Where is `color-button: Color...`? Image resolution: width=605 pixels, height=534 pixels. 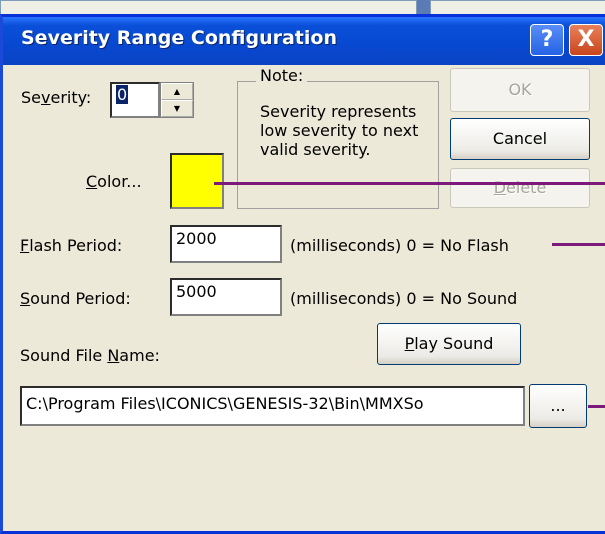 color-button: Color... is located at coordinates (114, 181).